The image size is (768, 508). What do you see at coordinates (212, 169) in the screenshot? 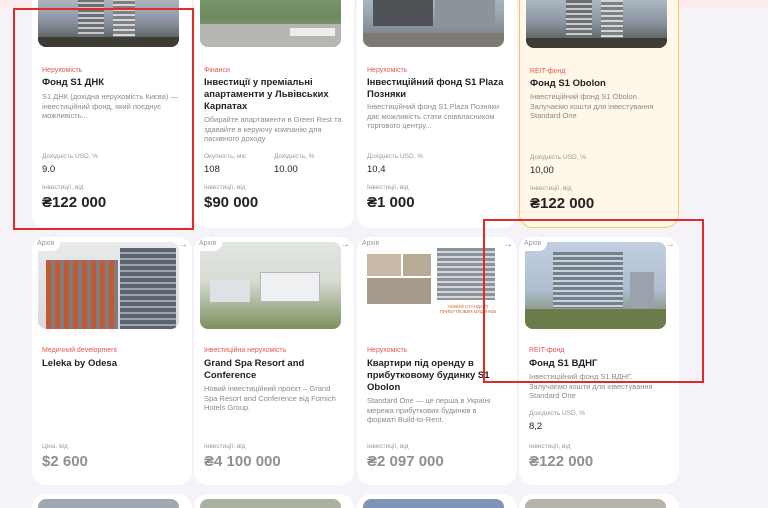
I see `payback-value: 108` at bounding box center [212, 169].